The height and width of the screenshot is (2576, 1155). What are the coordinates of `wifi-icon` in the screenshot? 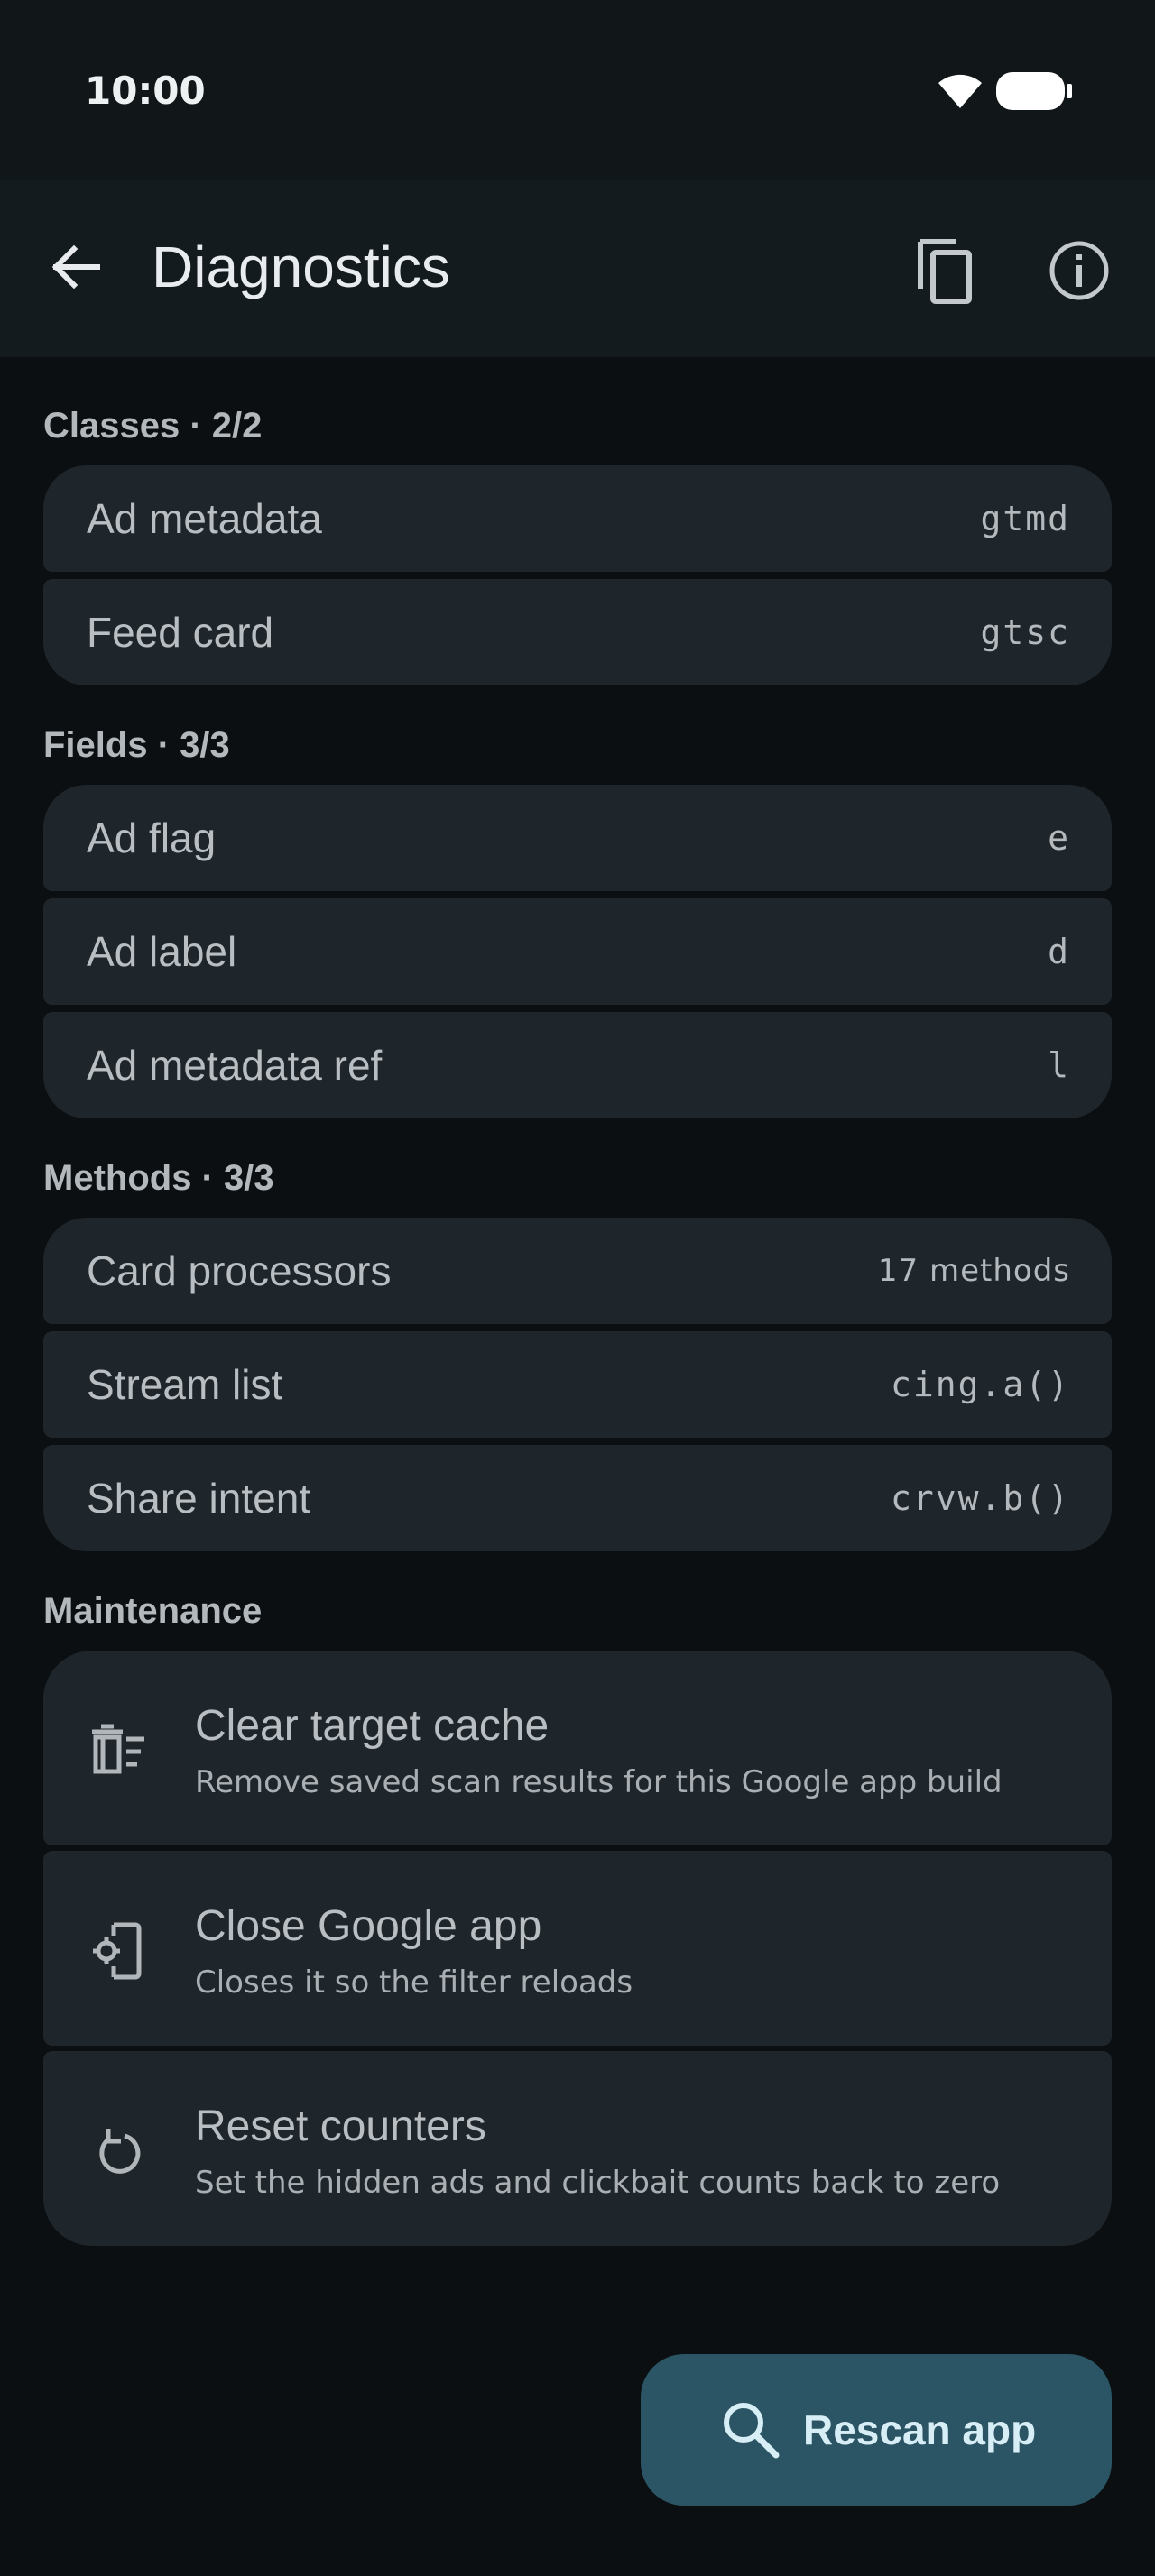 It's located at (960, 91).